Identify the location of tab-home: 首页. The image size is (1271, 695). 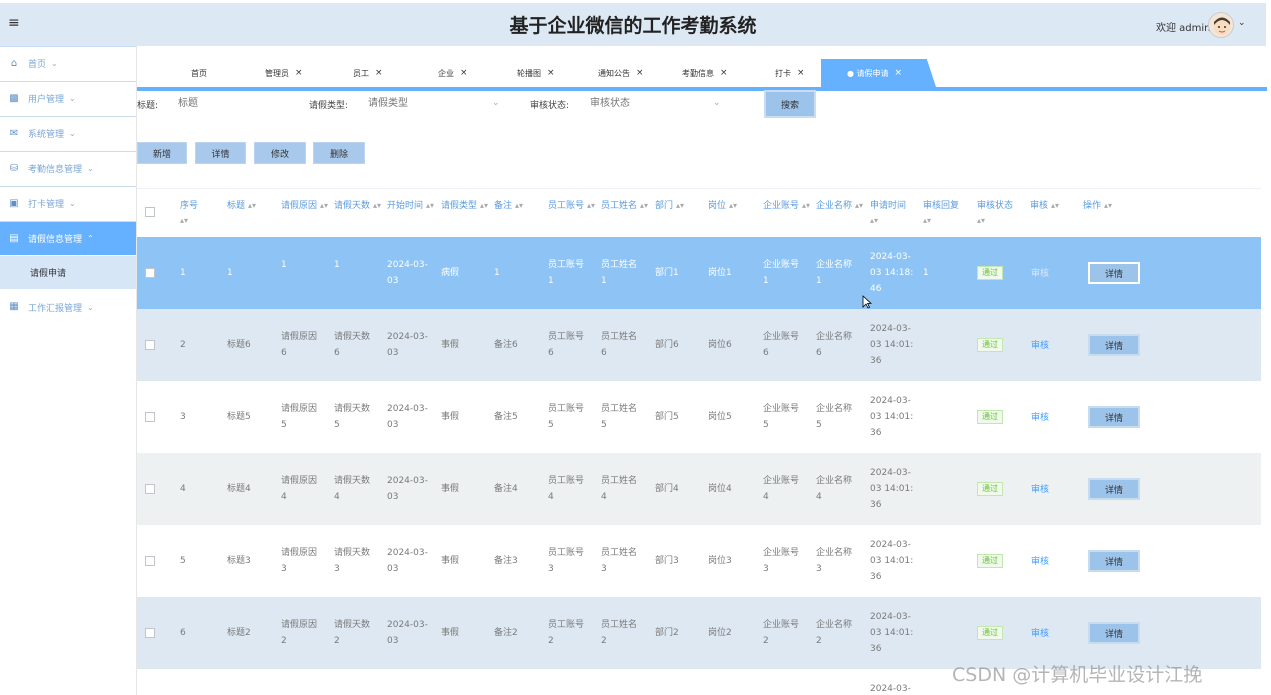
(199, 73).